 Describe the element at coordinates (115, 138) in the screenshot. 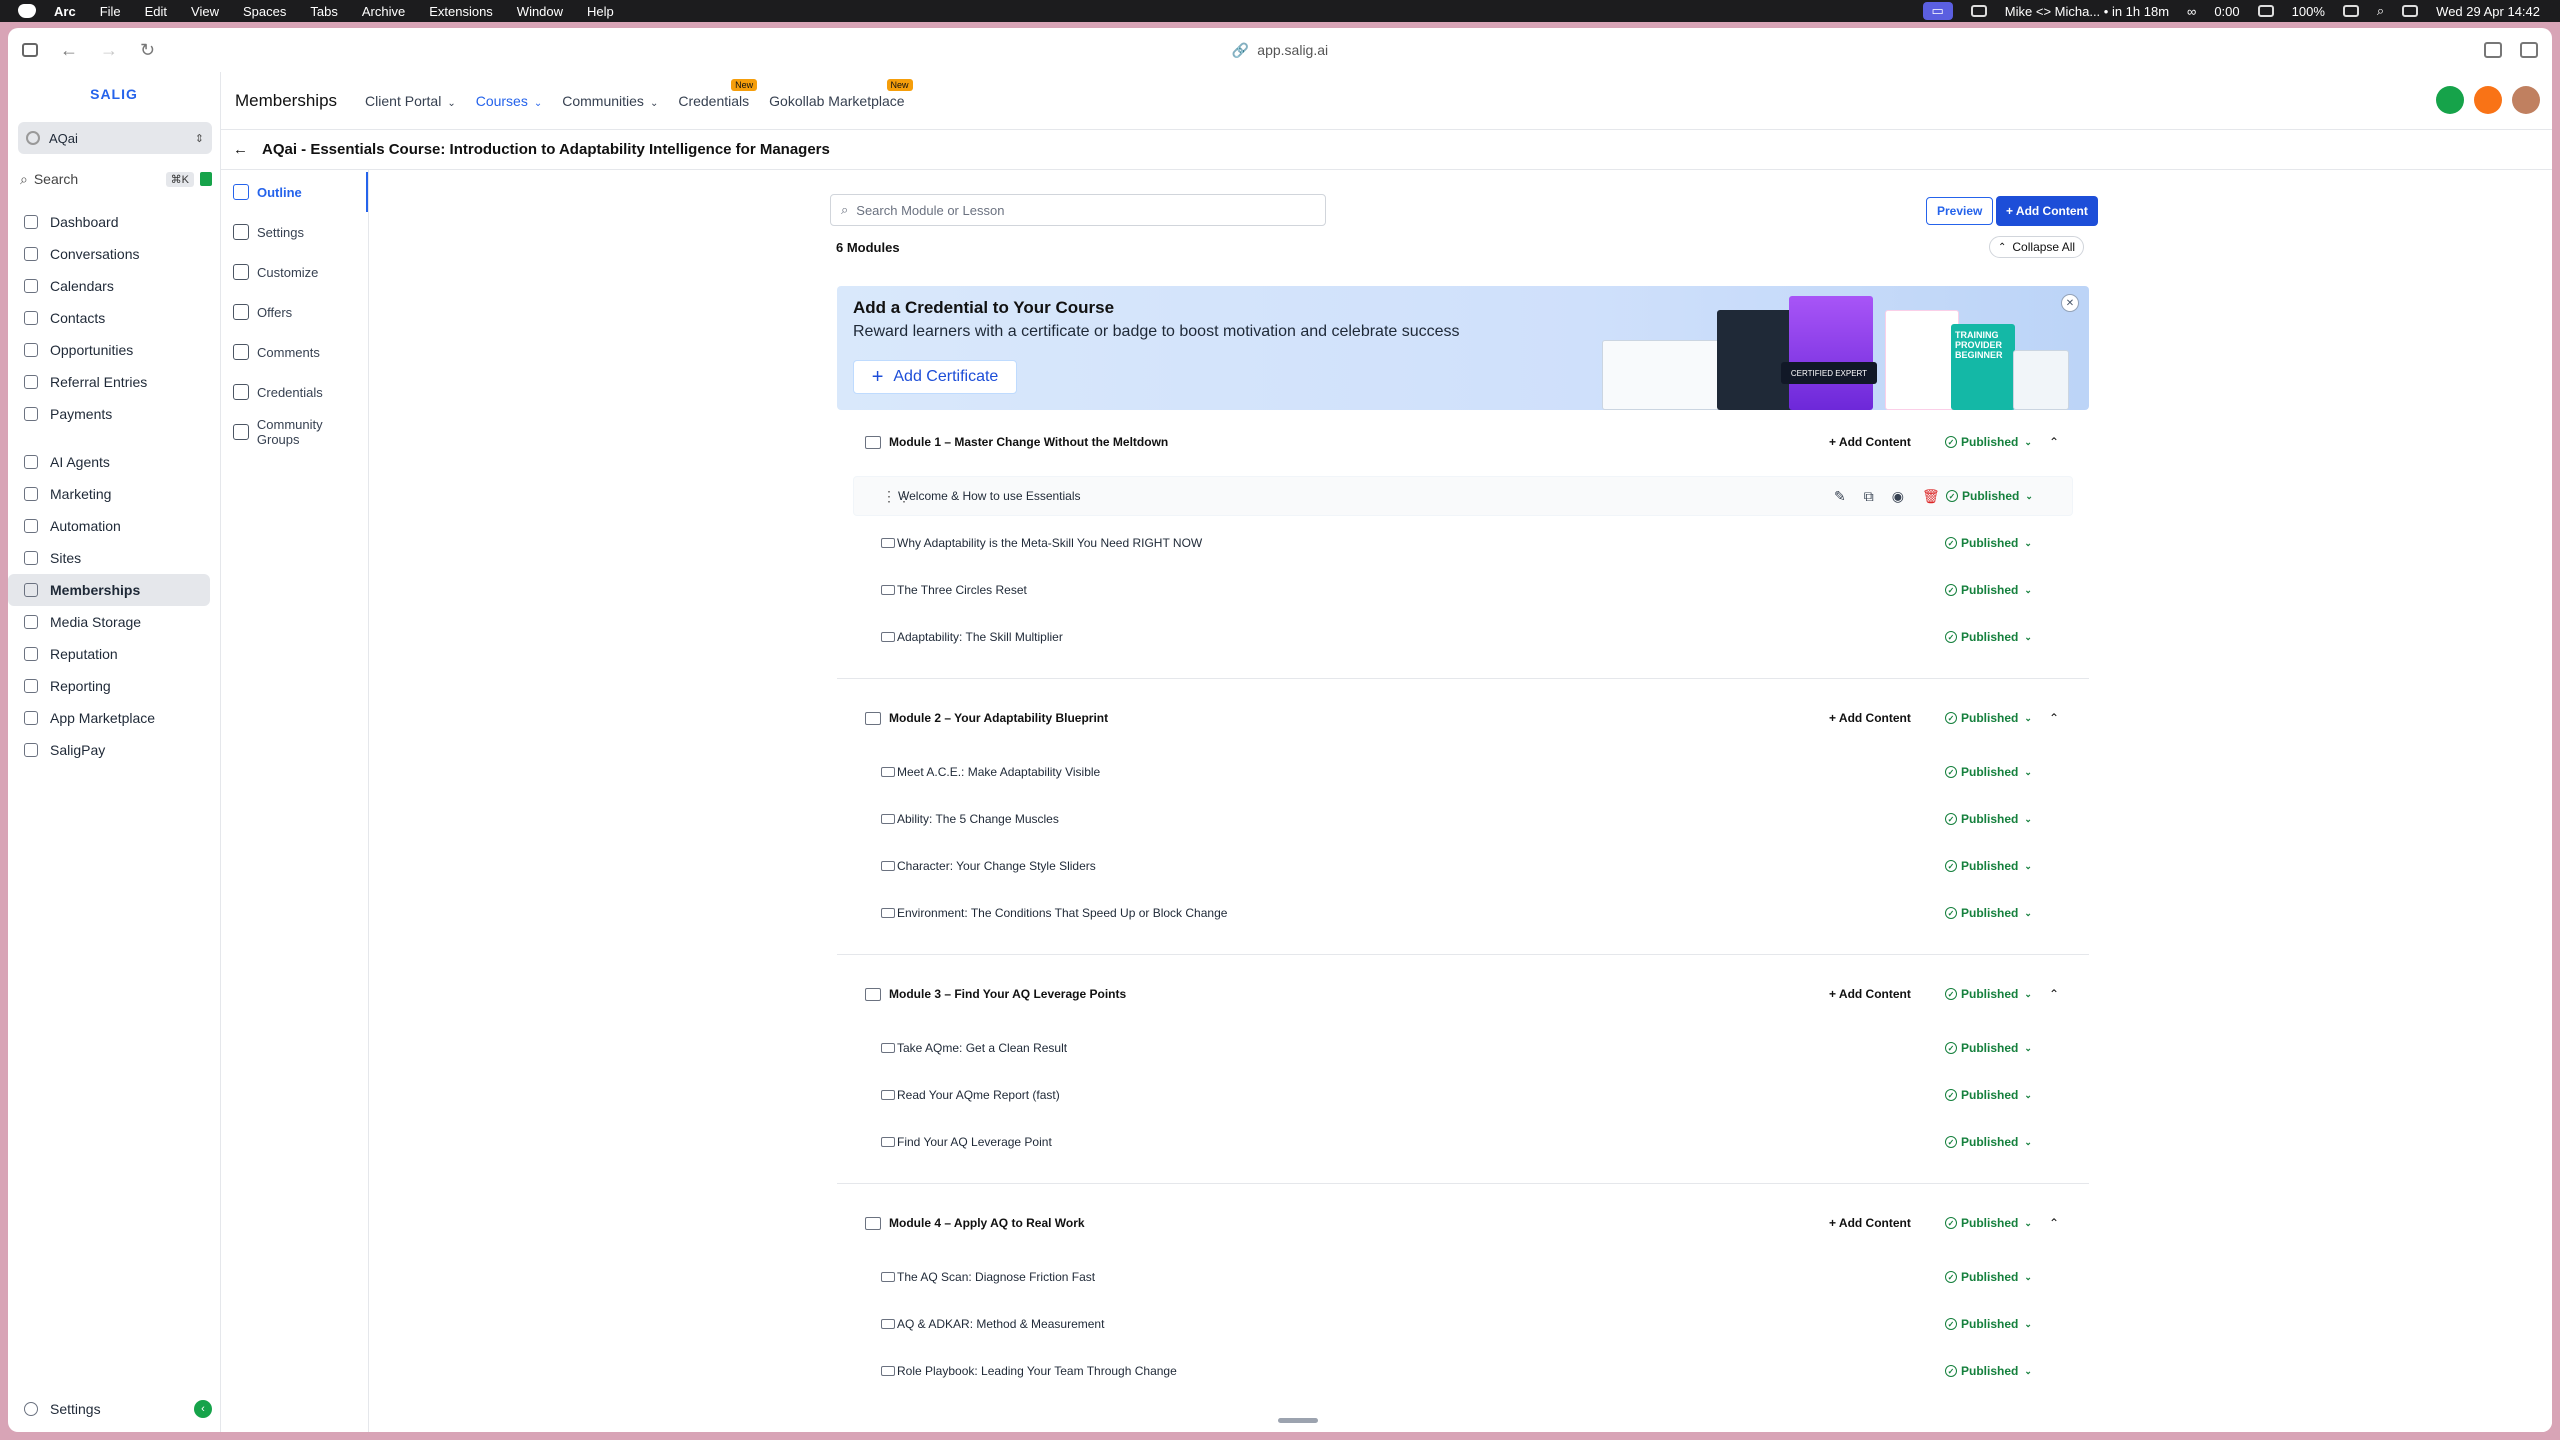

I see `account-switcher: AQai ⇕` at that location.